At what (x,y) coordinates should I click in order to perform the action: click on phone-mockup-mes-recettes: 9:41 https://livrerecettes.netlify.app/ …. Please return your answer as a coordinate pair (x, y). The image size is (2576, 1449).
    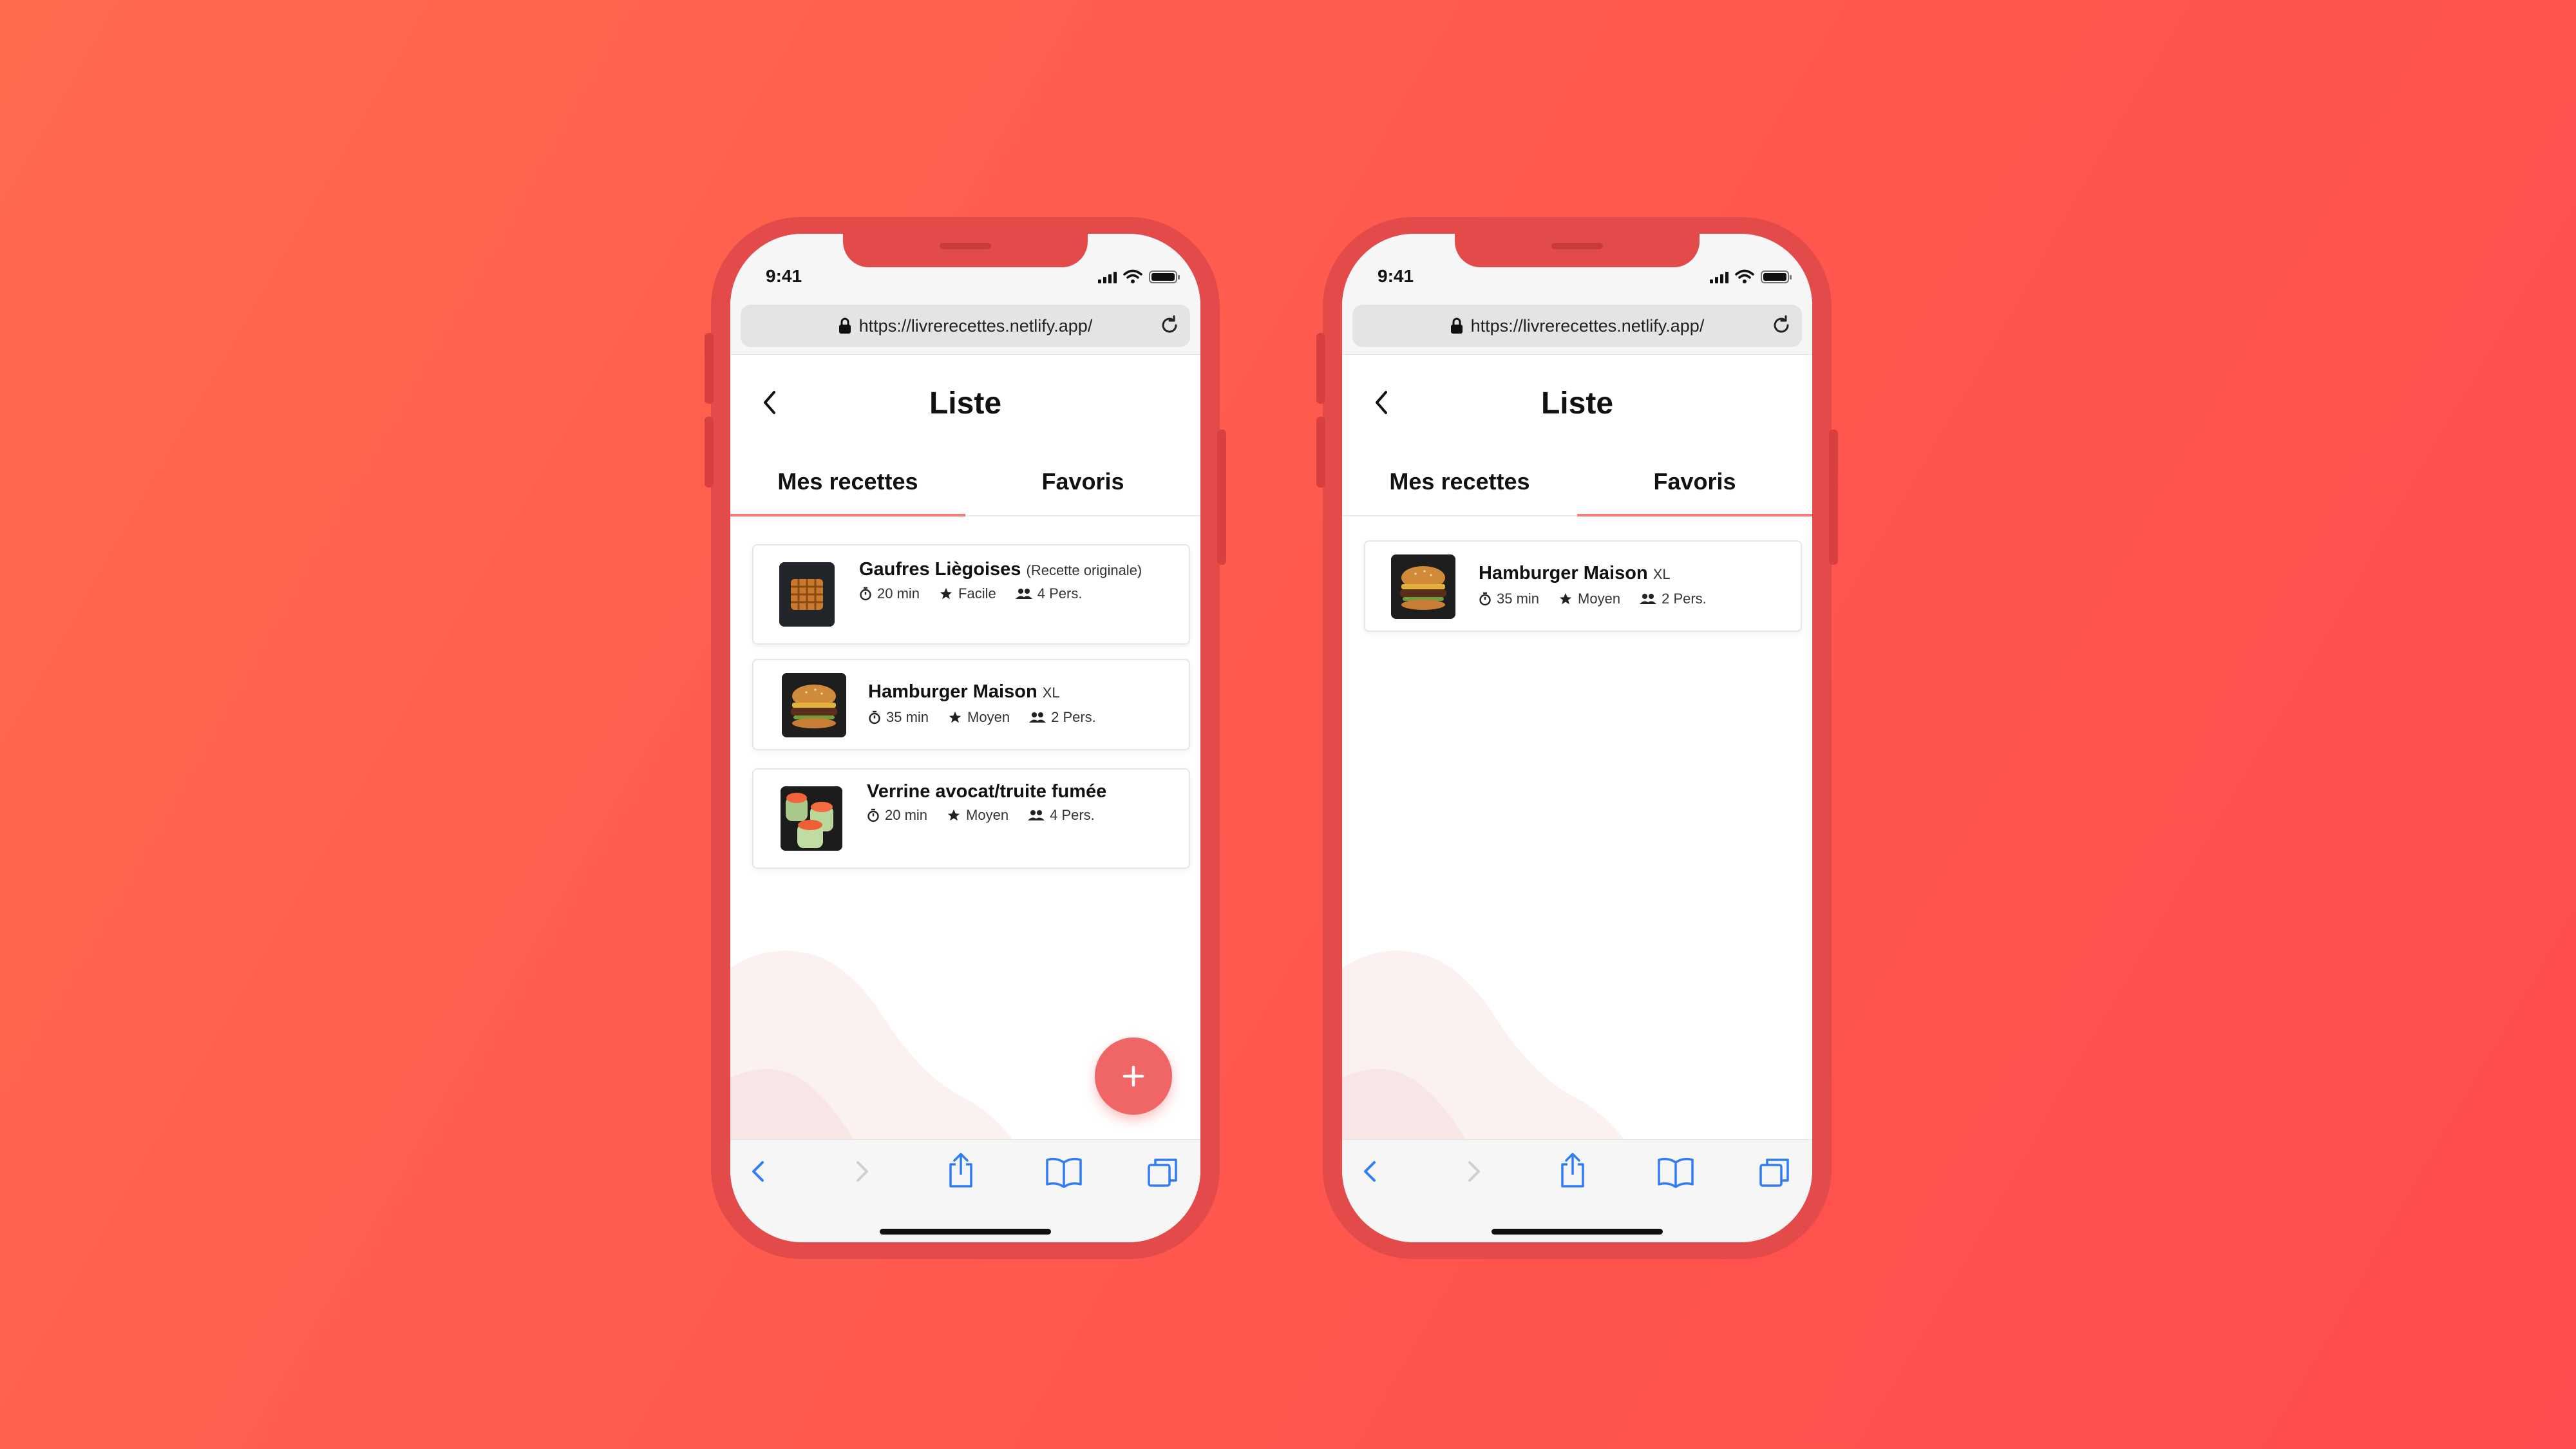
    Looking at the image, I should click on (966, 738).